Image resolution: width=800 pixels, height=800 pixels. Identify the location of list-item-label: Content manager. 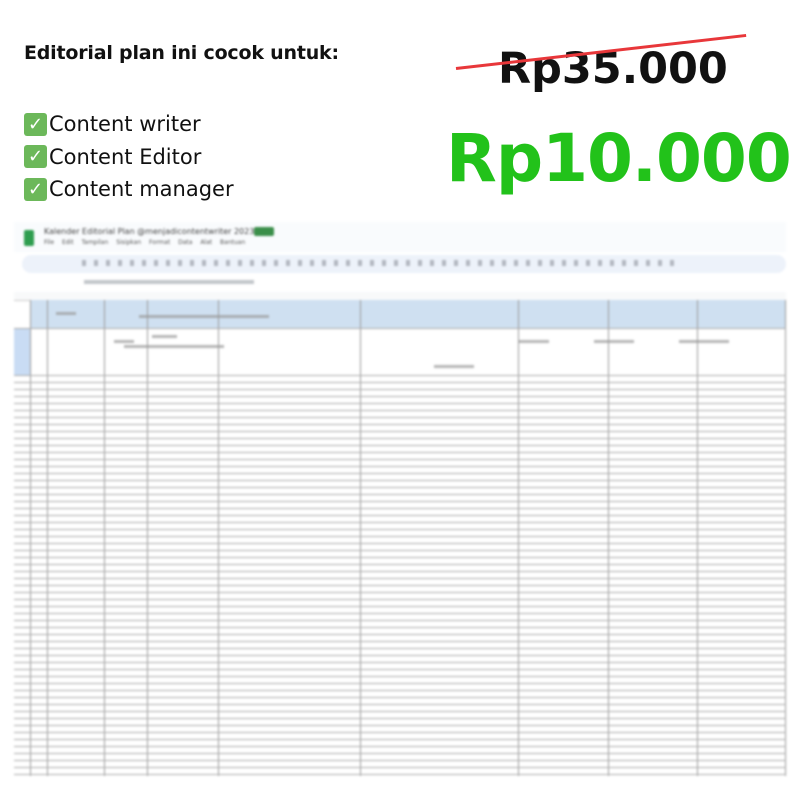
(141, 189).